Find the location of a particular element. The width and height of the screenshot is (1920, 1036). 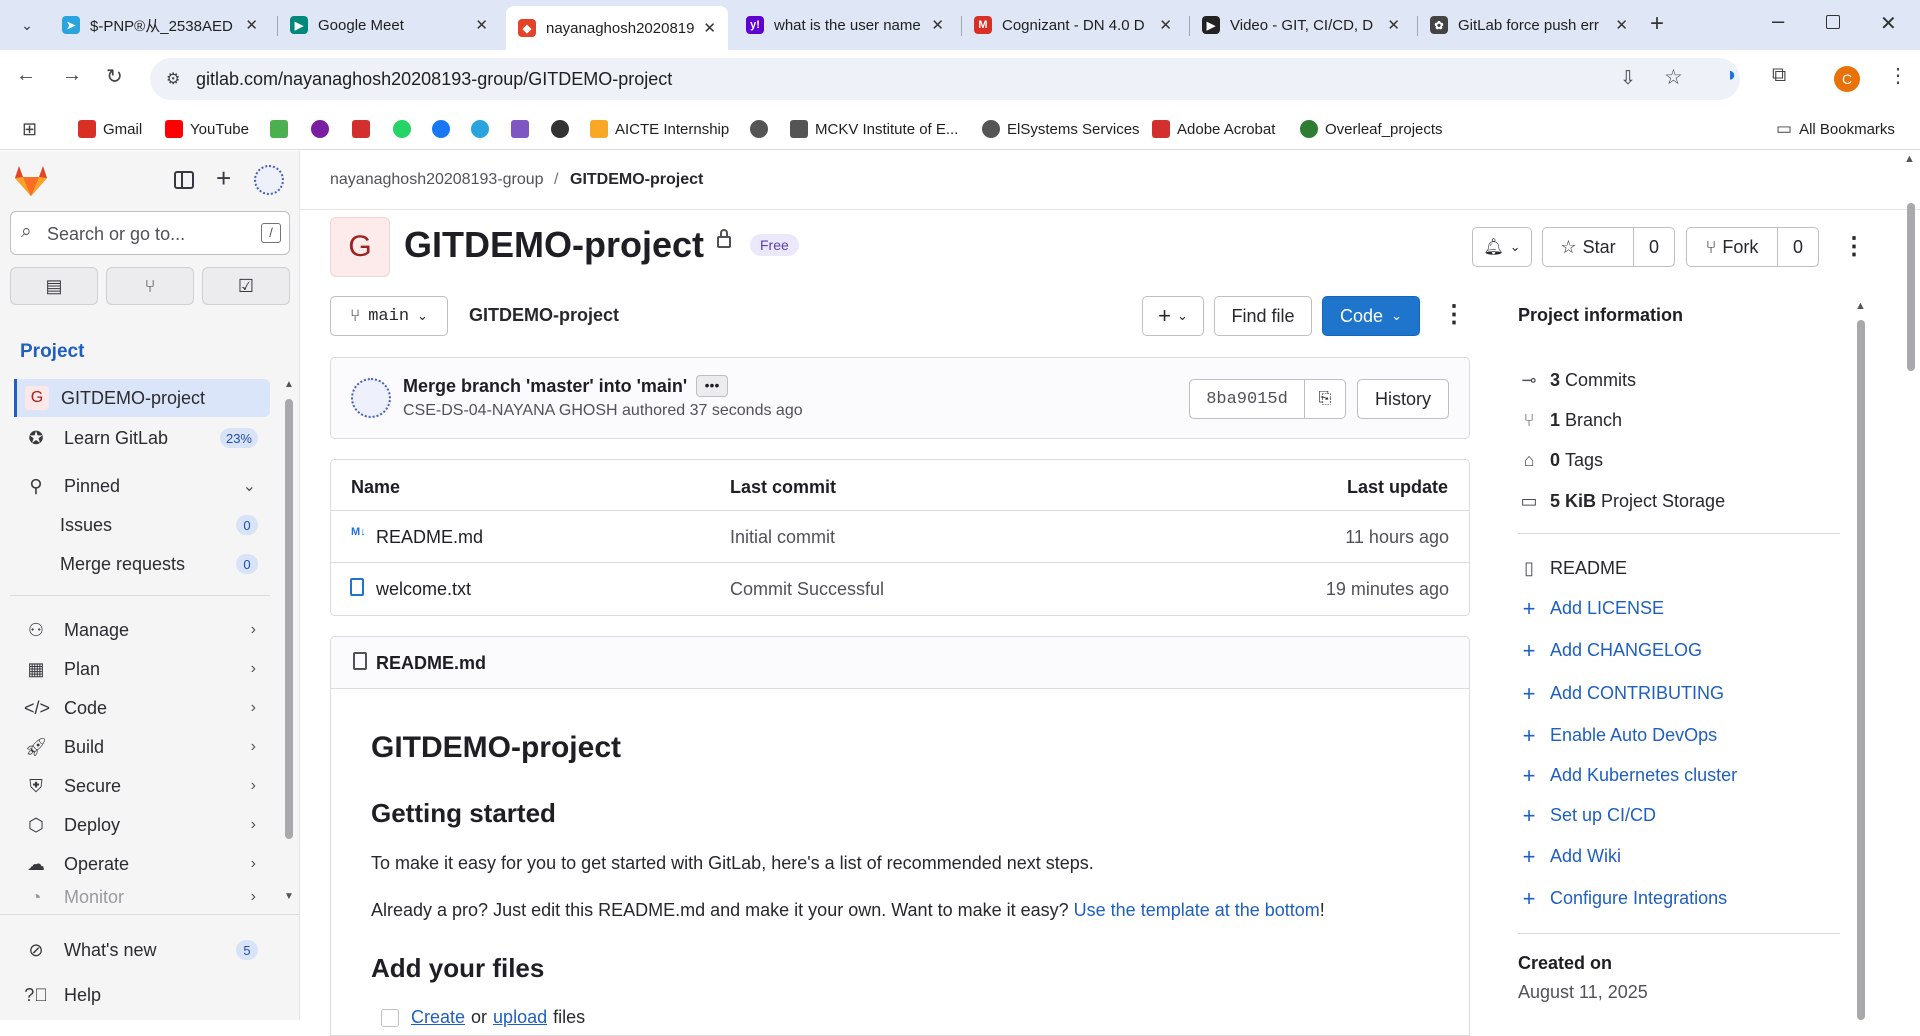

commit-sha: 8ba9015d is located at coordinates (1247, 399).